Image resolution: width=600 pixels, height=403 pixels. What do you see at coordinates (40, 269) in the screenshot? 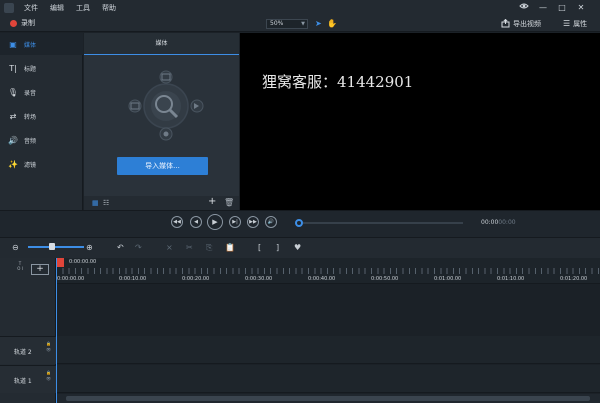
I see `add-track-button: +` at bounding box center [40, 269].